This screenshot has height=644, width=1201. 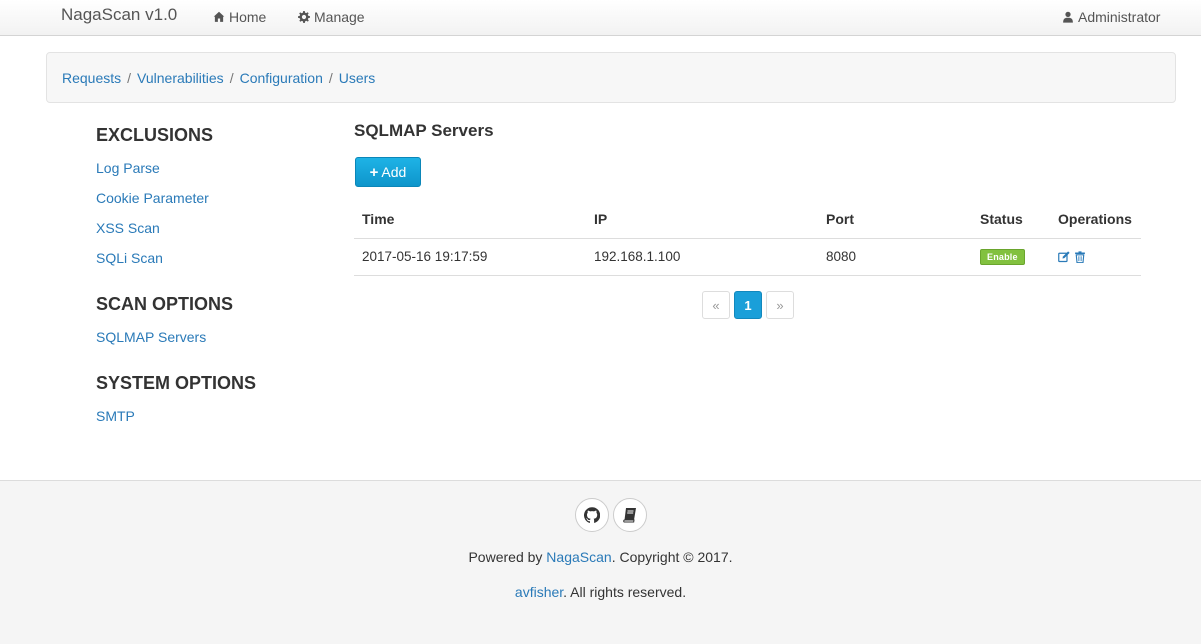 I want to click on nav-manage-label: Manage, so click(x=339, y=17).